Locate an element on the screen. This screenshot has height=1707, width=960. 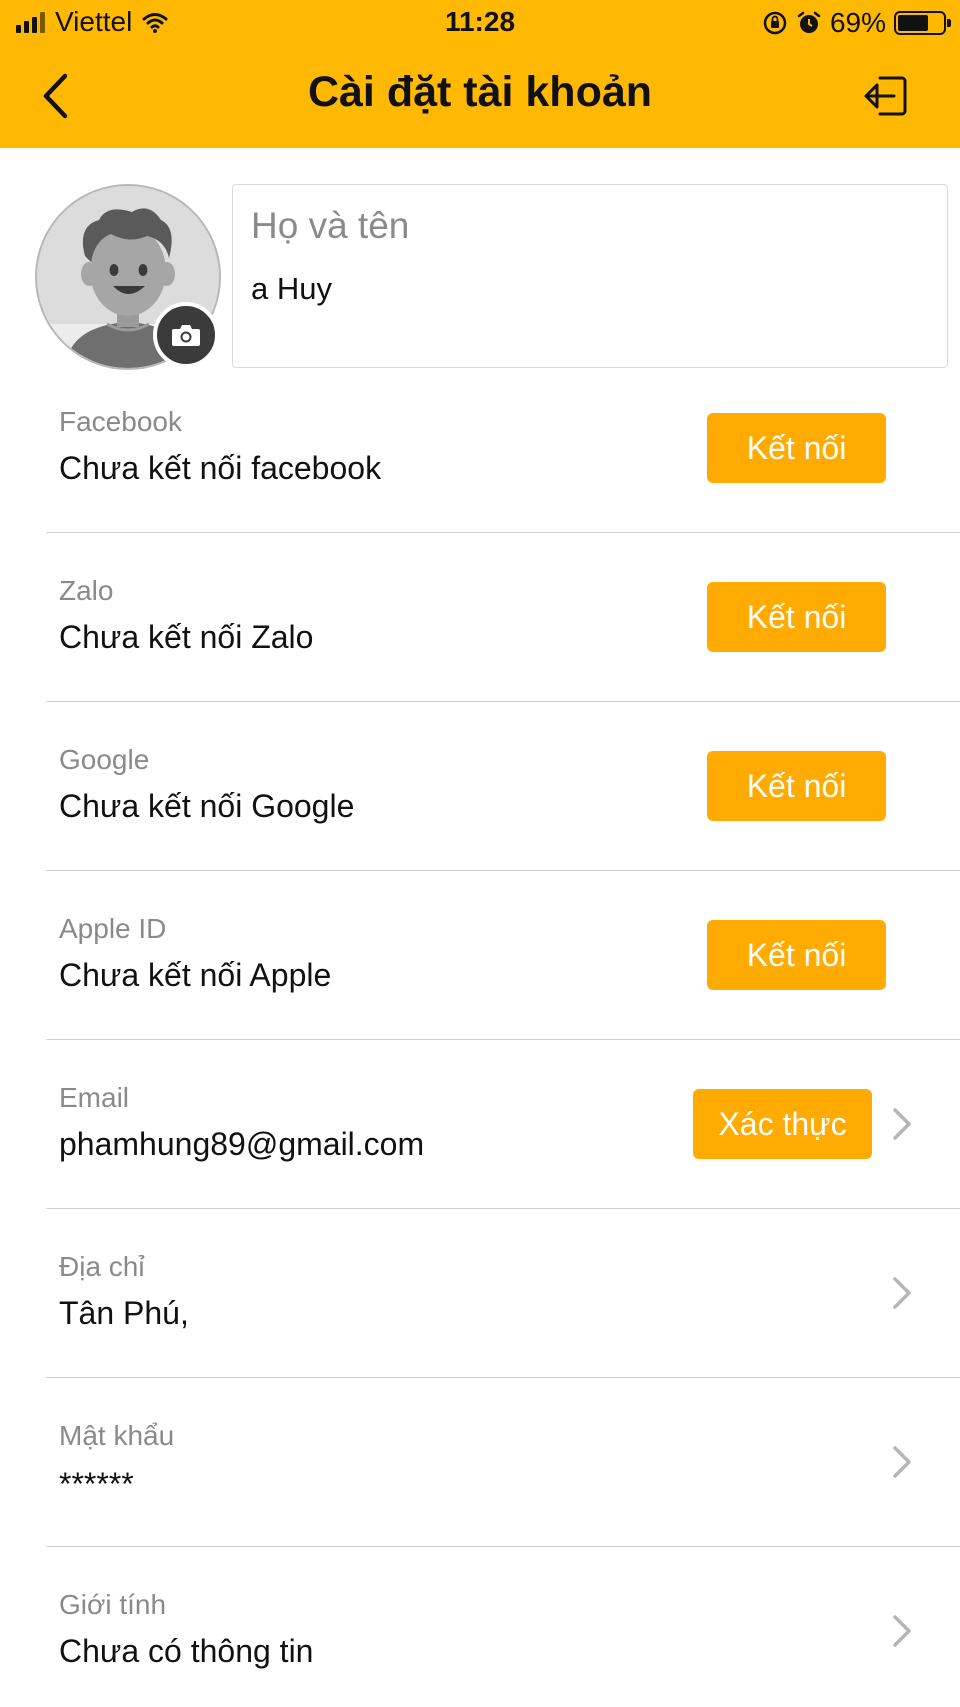
full-name-input is located at coordinates (581, 289).